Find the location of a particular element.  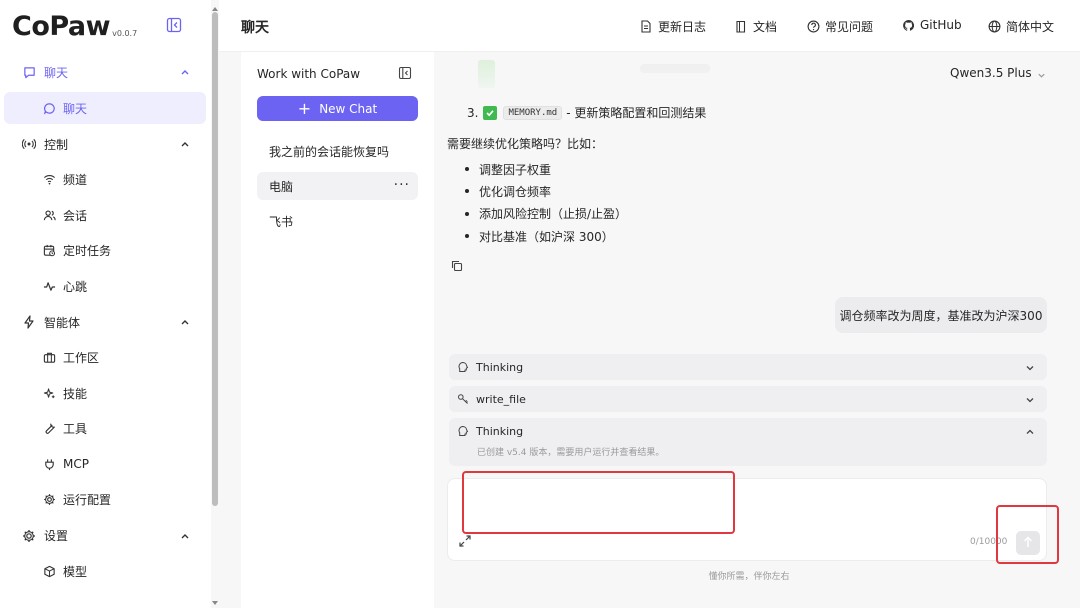

thinking-accordion-expanded: Thinking 已创建 v5.4 版本，需要用户运行并查看结果。 is located at coordinates (748, 442).